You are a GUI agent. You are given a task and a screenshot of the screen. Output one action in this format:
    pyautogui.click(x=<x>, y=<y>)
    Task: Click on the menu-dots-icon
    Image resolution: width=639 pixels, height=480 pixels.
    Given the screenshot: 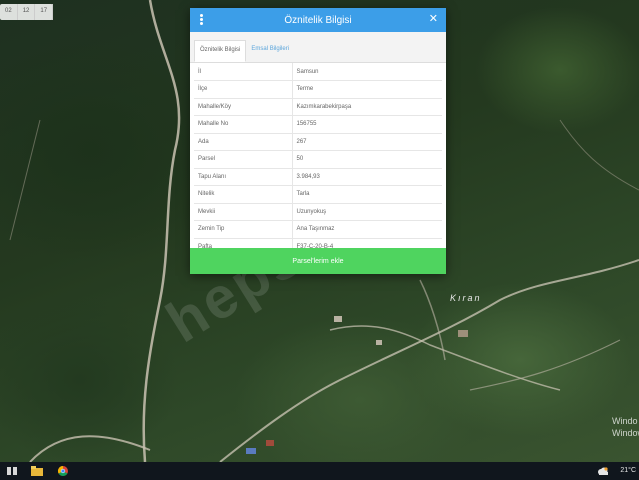 What is the action you would take?
    pyautogui.click(x=202, y=20)
    